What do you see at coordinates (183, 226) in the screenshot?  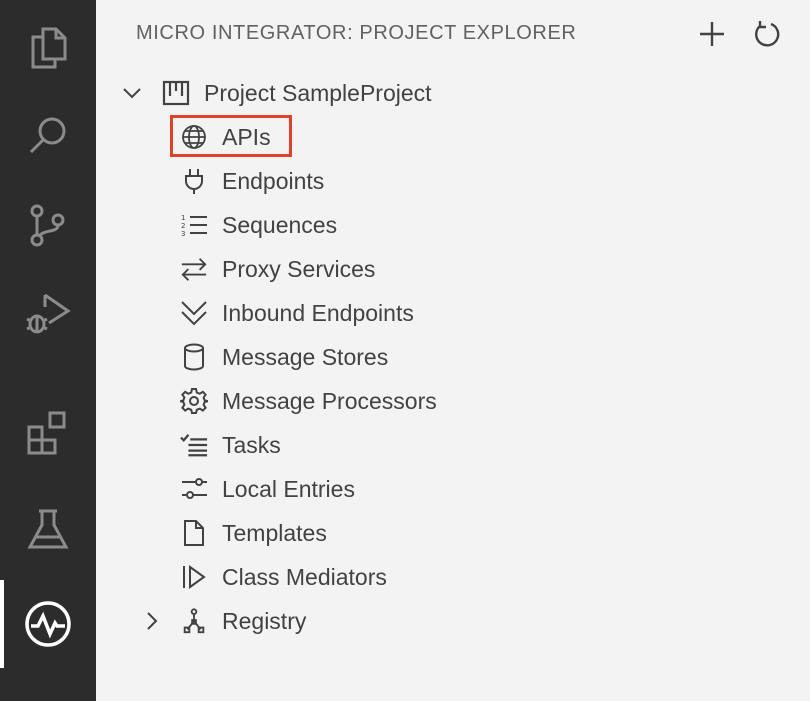 I see `svg-text: 2` at bounding box center [183, 226].